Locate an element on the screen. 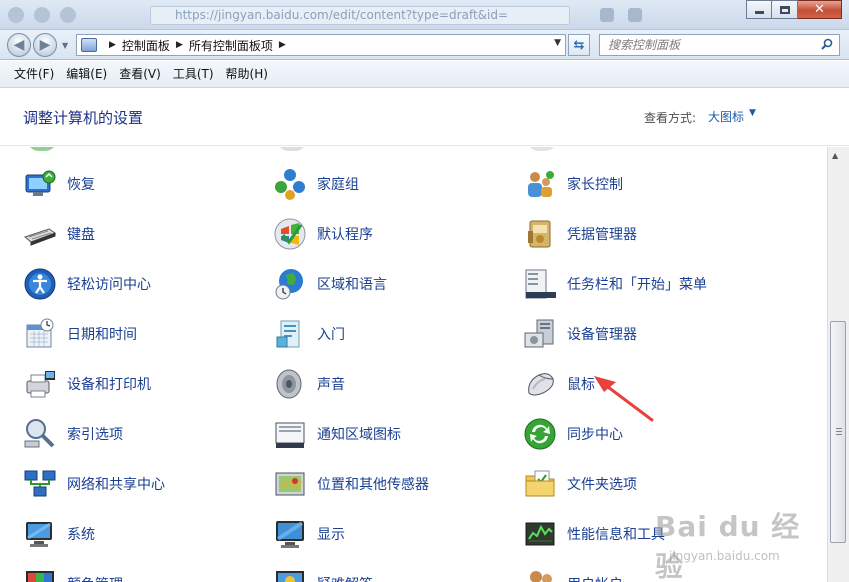  cp-item-troubleshooting: 疑难解答 is located at coordinates (323, 573).